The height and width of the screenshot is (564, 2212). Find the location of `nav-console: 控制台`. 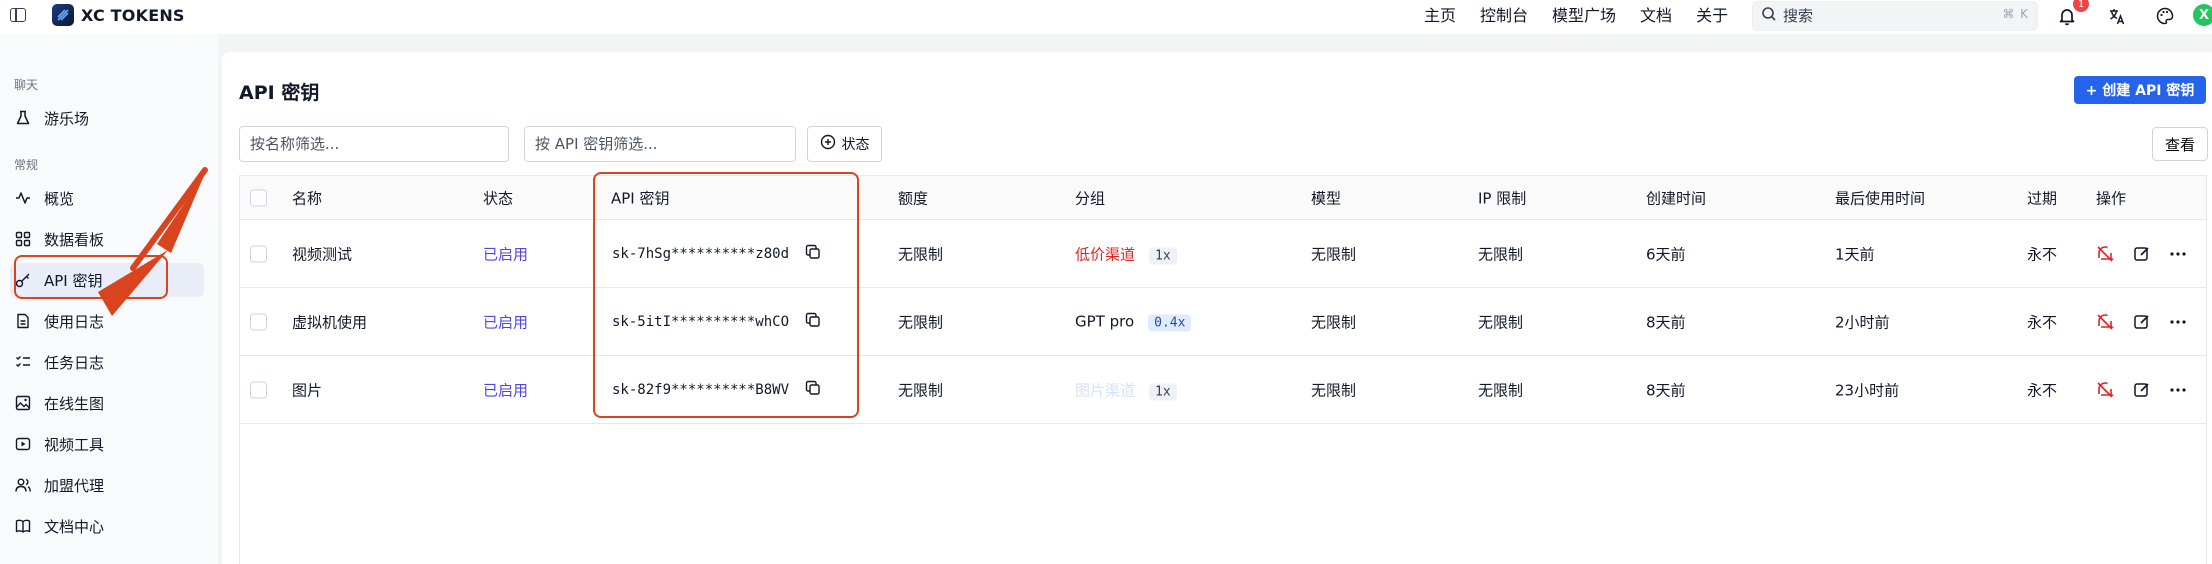

nav-console: 控制台 is located at coordinates (1504, 16).